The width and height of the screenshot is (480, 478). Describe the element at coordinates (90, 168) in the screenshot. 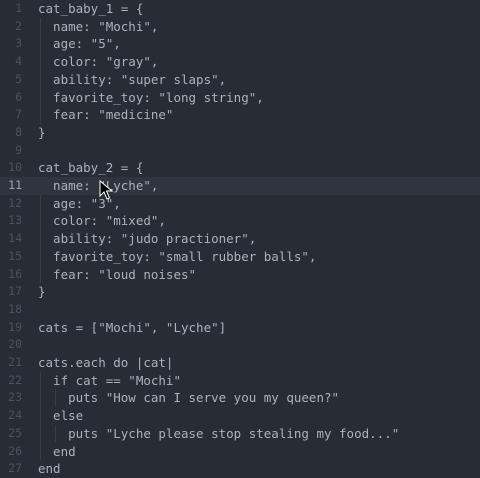

I see `code-text: cat_baby_2 = {` at that location.